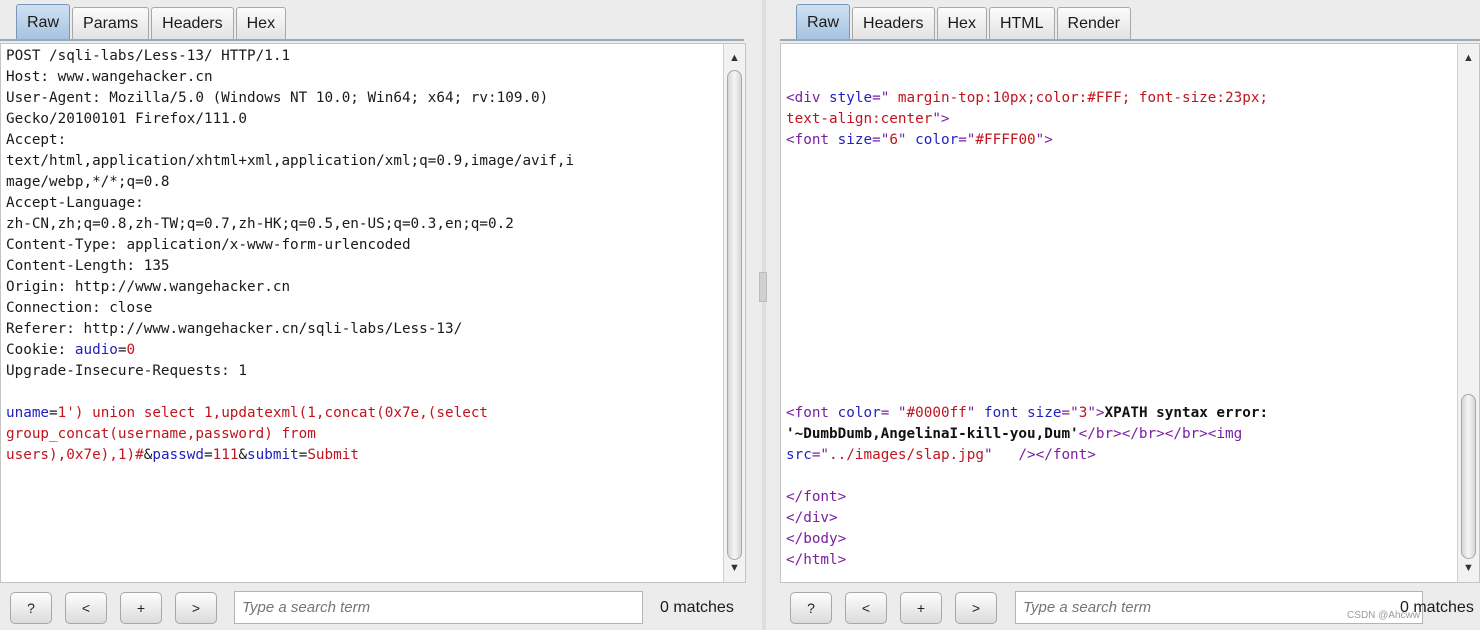 The image size is (1480, 630). Describe the element at coordinates (28, 413) in the screenshot. I see `code-token: uname` at that location.